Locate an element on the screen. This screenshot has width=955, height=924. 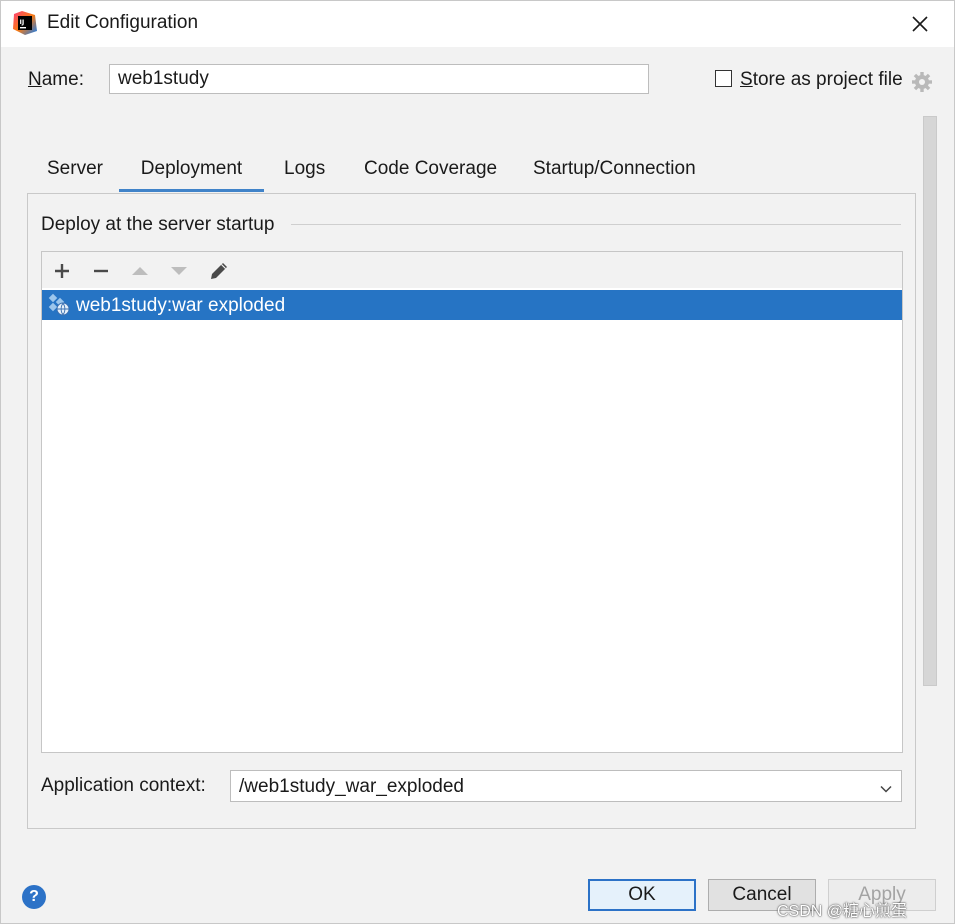
title-bar: IJ Edit Configuration is located at coordinates (477, 24).